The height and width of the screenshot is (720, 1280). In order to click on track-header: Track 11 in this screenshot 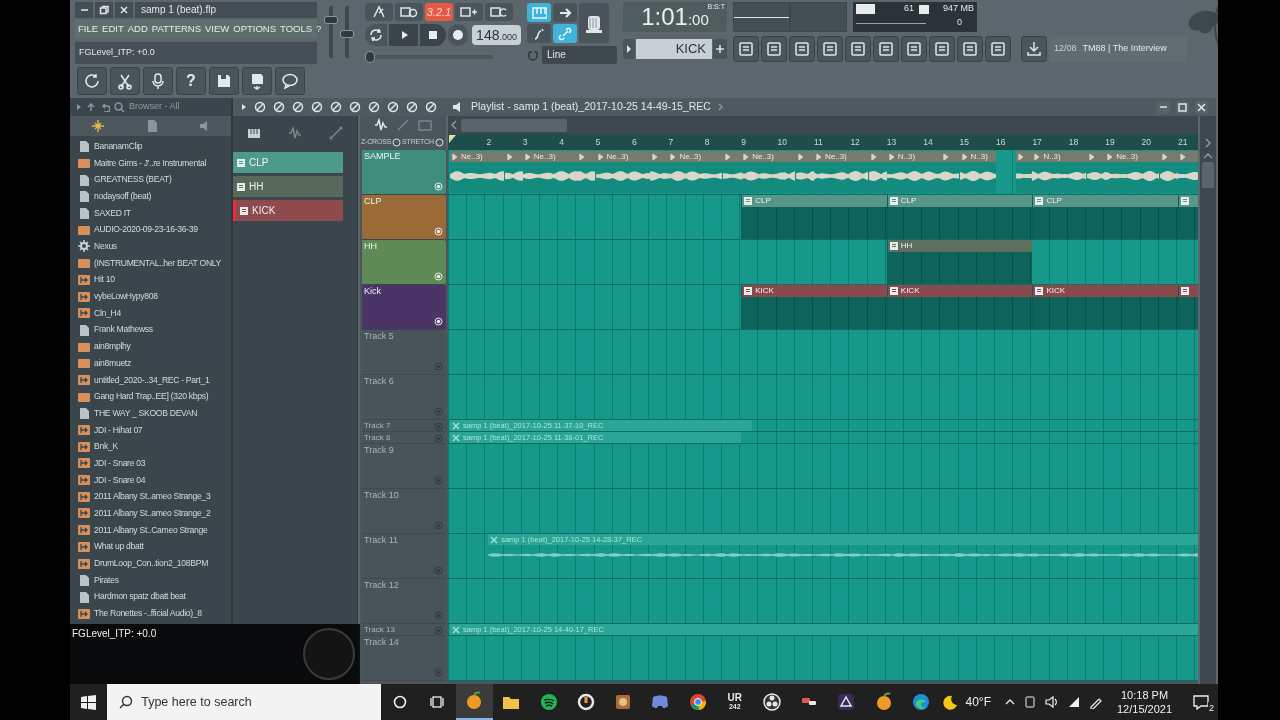, I will do `click(404, 556)`.